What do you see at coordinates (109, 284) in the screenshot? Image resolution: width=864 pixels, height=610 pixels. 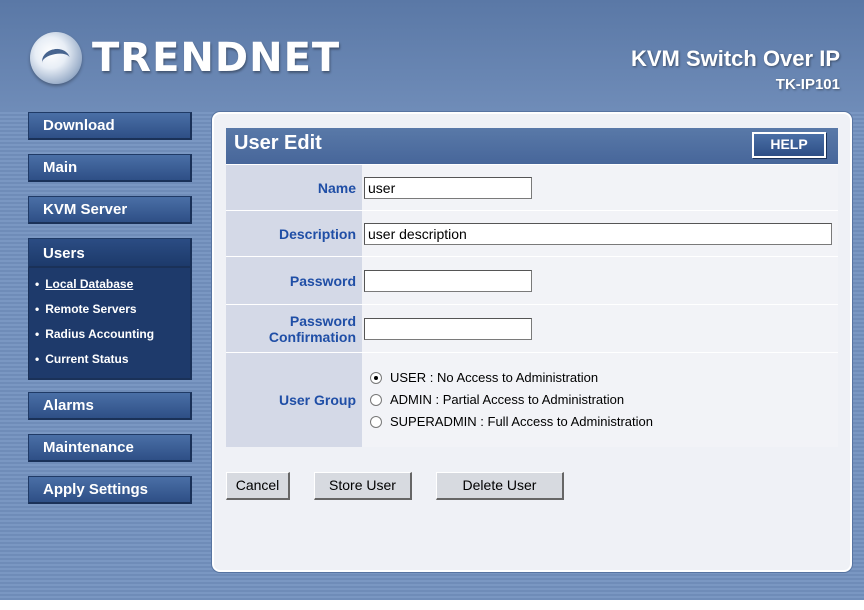 I see `nav-sub-local-database: • Local Database` at bounding box center [109, 284].